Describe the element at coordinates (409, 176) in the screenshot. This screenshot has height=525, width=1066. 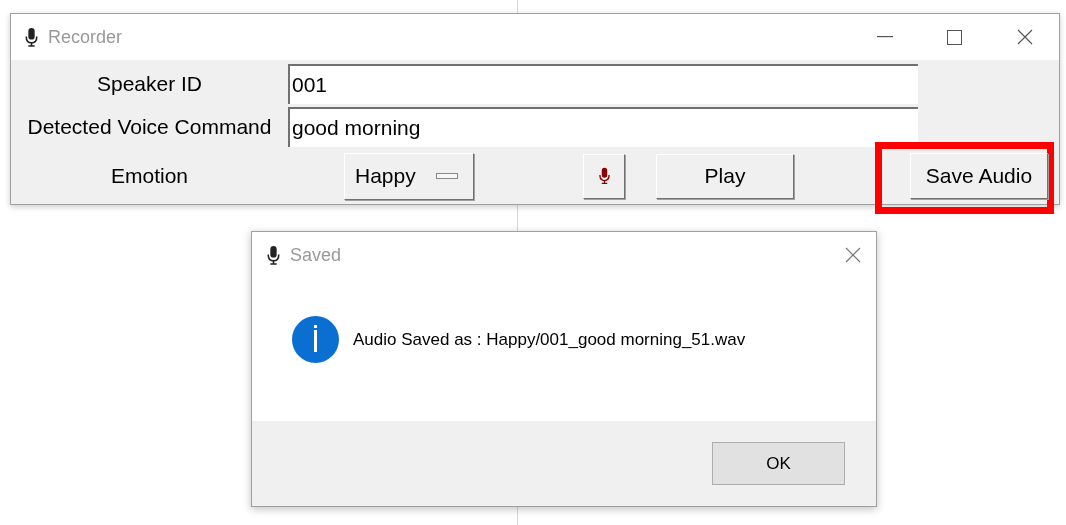
I see `emotion-dropdown: Happy` at that location.